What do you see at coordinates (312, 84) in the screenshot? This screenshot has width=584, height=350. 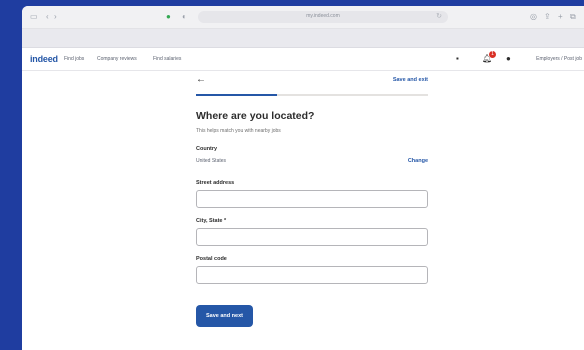 I see `form-topbar: ← Save and exit` at bounding box center [312, 84].